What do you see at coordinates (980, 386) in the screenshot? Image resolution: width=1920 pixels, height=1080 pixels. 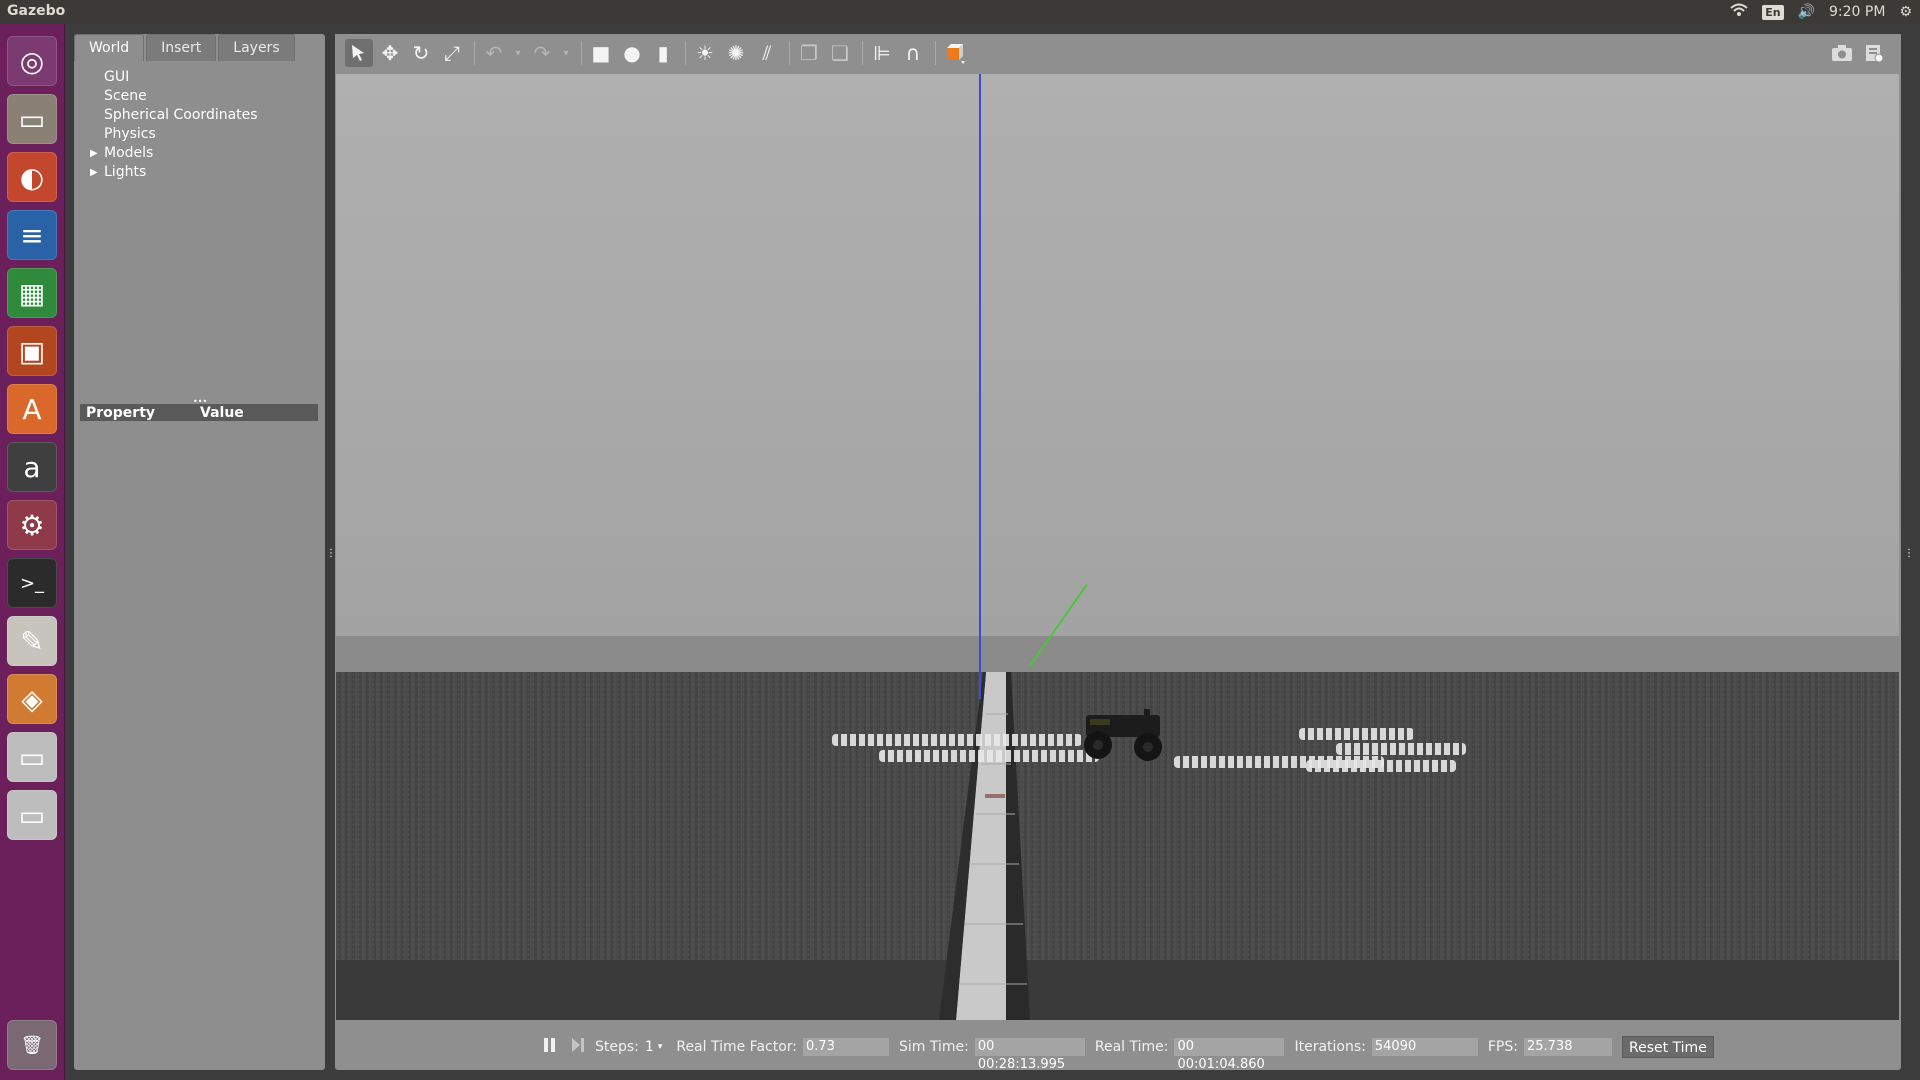 I see `z-axis-line` at bounding box center [980, 386].